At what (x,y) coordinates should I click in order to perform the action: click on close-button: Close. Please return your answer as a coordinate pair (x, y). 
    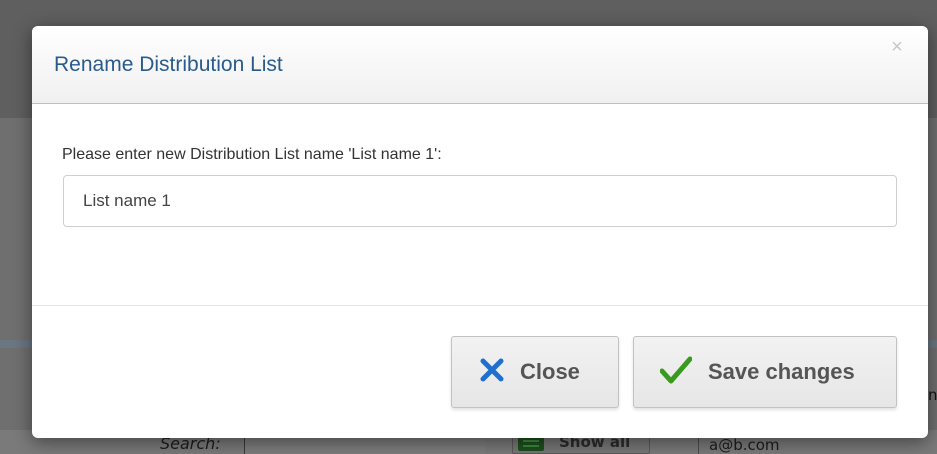
    Looking at the image, I should click on (535, 372).